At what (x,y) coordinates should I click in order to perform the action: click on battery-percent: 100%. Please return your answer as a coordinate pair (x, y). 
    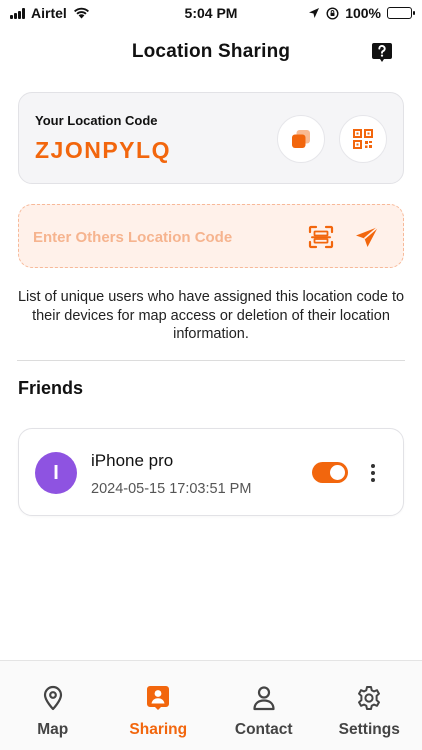
    Looking at the image, I should click on (363, 13).